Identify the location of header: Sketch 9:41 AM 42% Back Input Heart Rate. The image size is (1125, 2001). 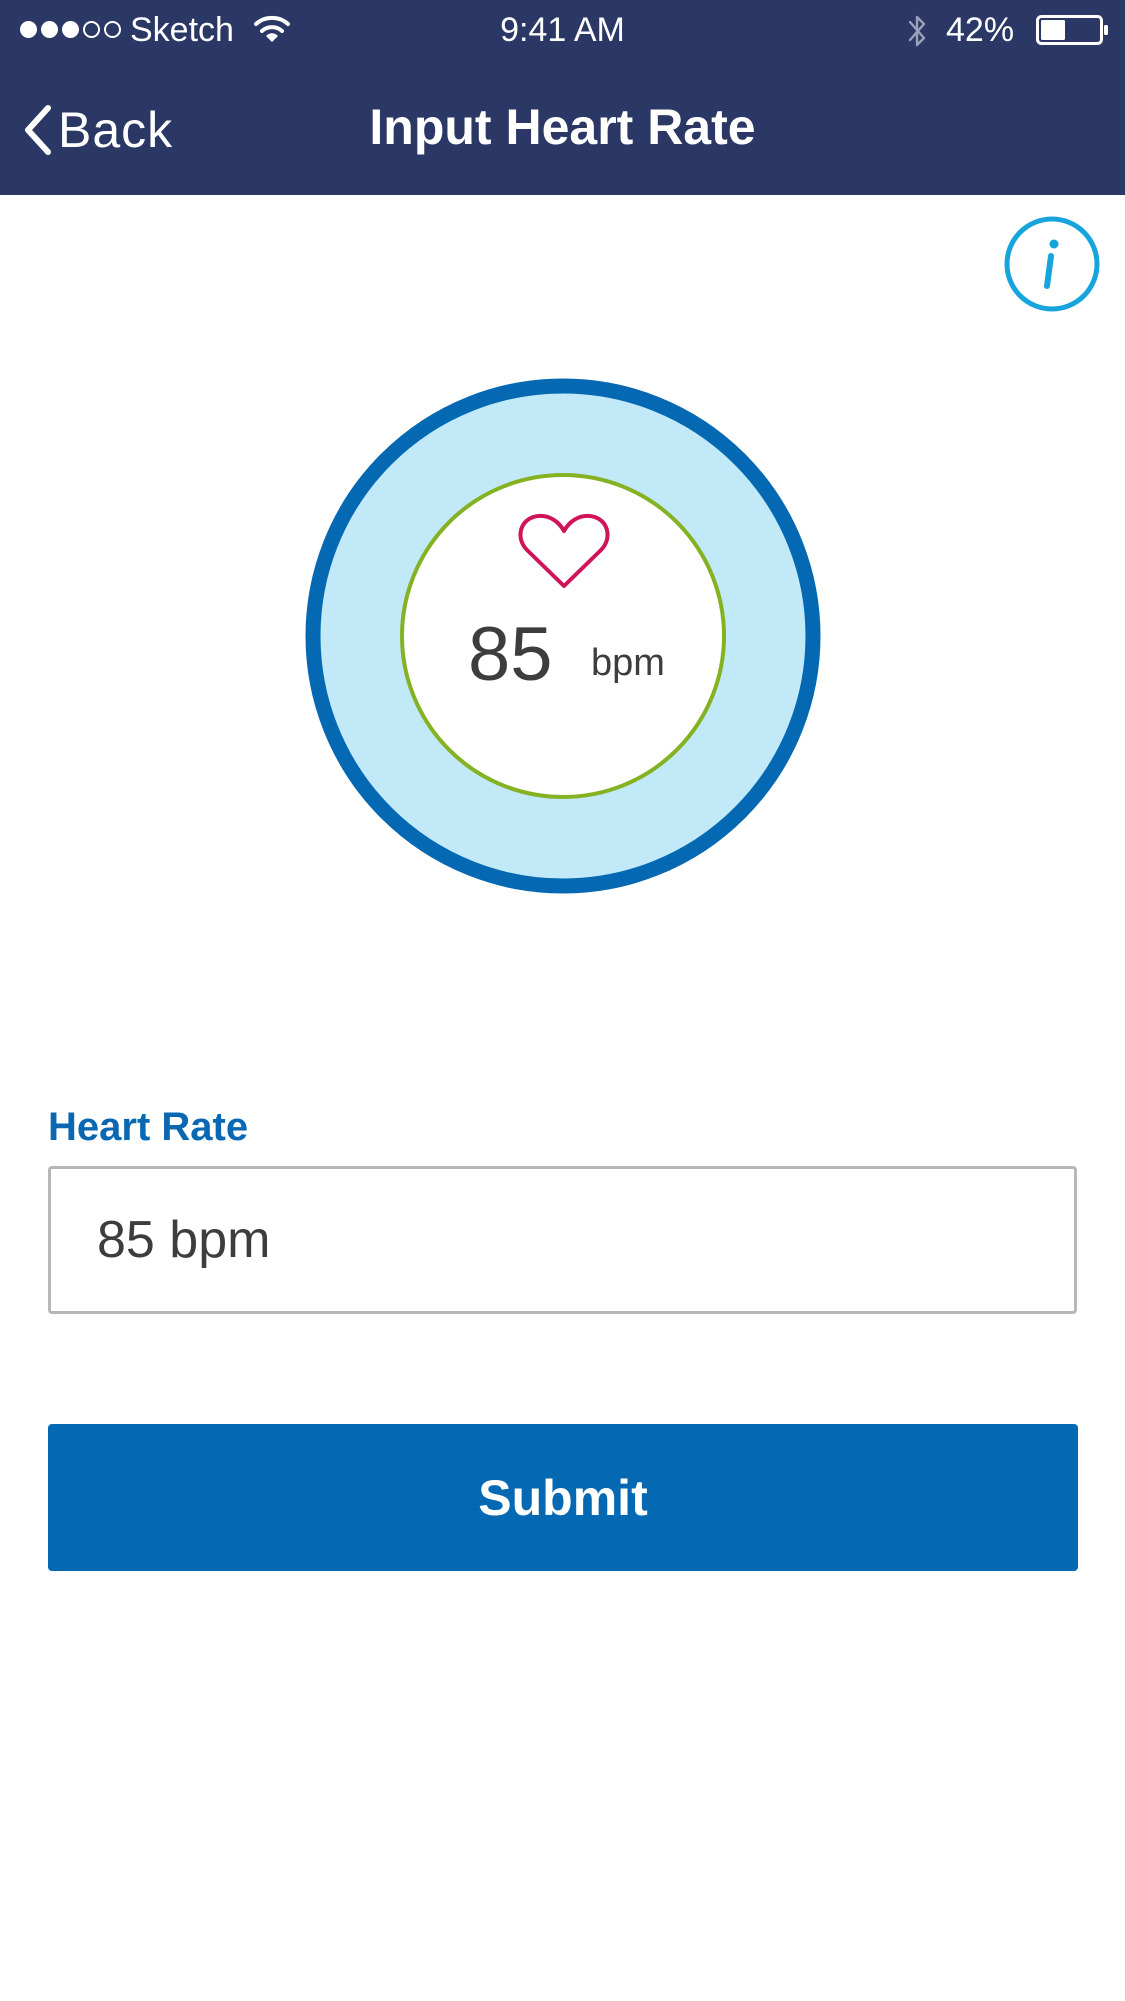
(562, 97).